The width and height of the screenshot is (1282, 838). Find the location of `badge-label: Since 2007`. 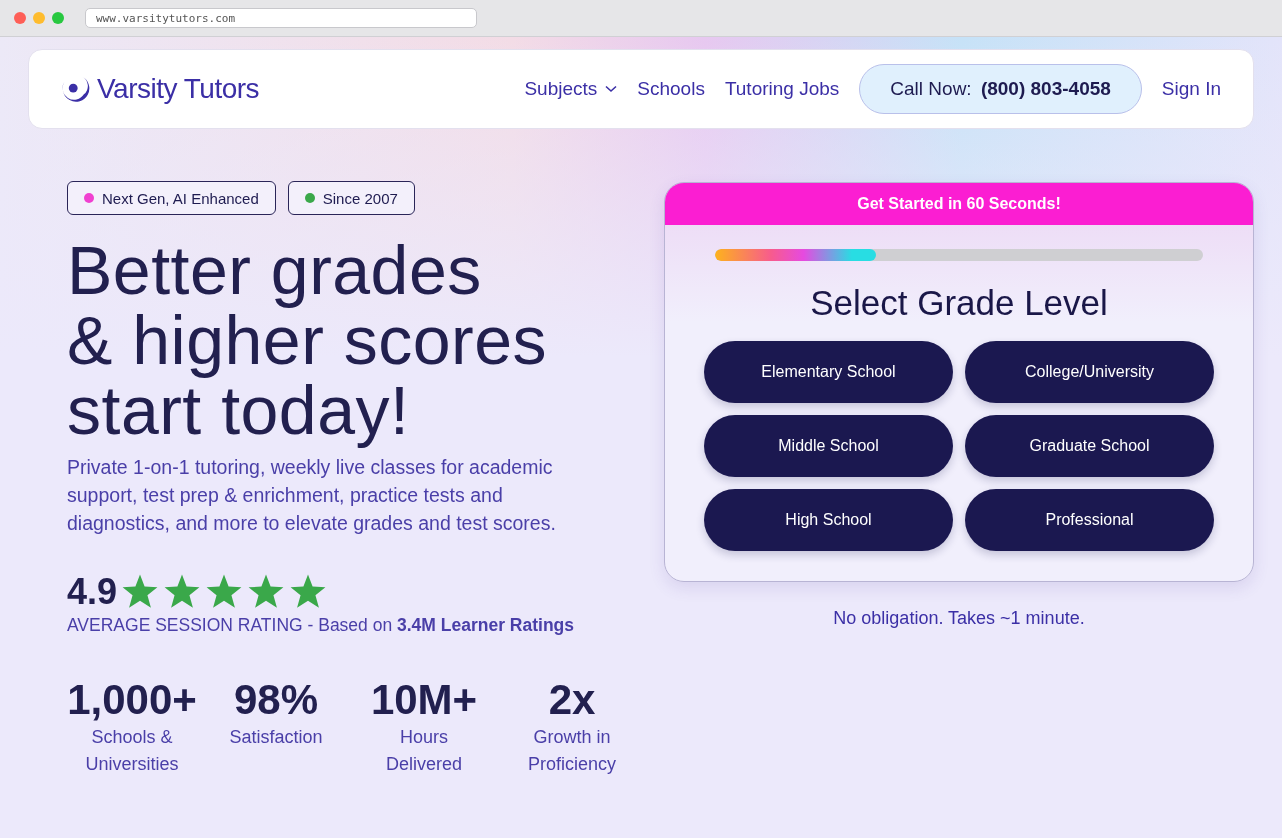

badge-label: Since 2007 is located at coordinates (360, 198).